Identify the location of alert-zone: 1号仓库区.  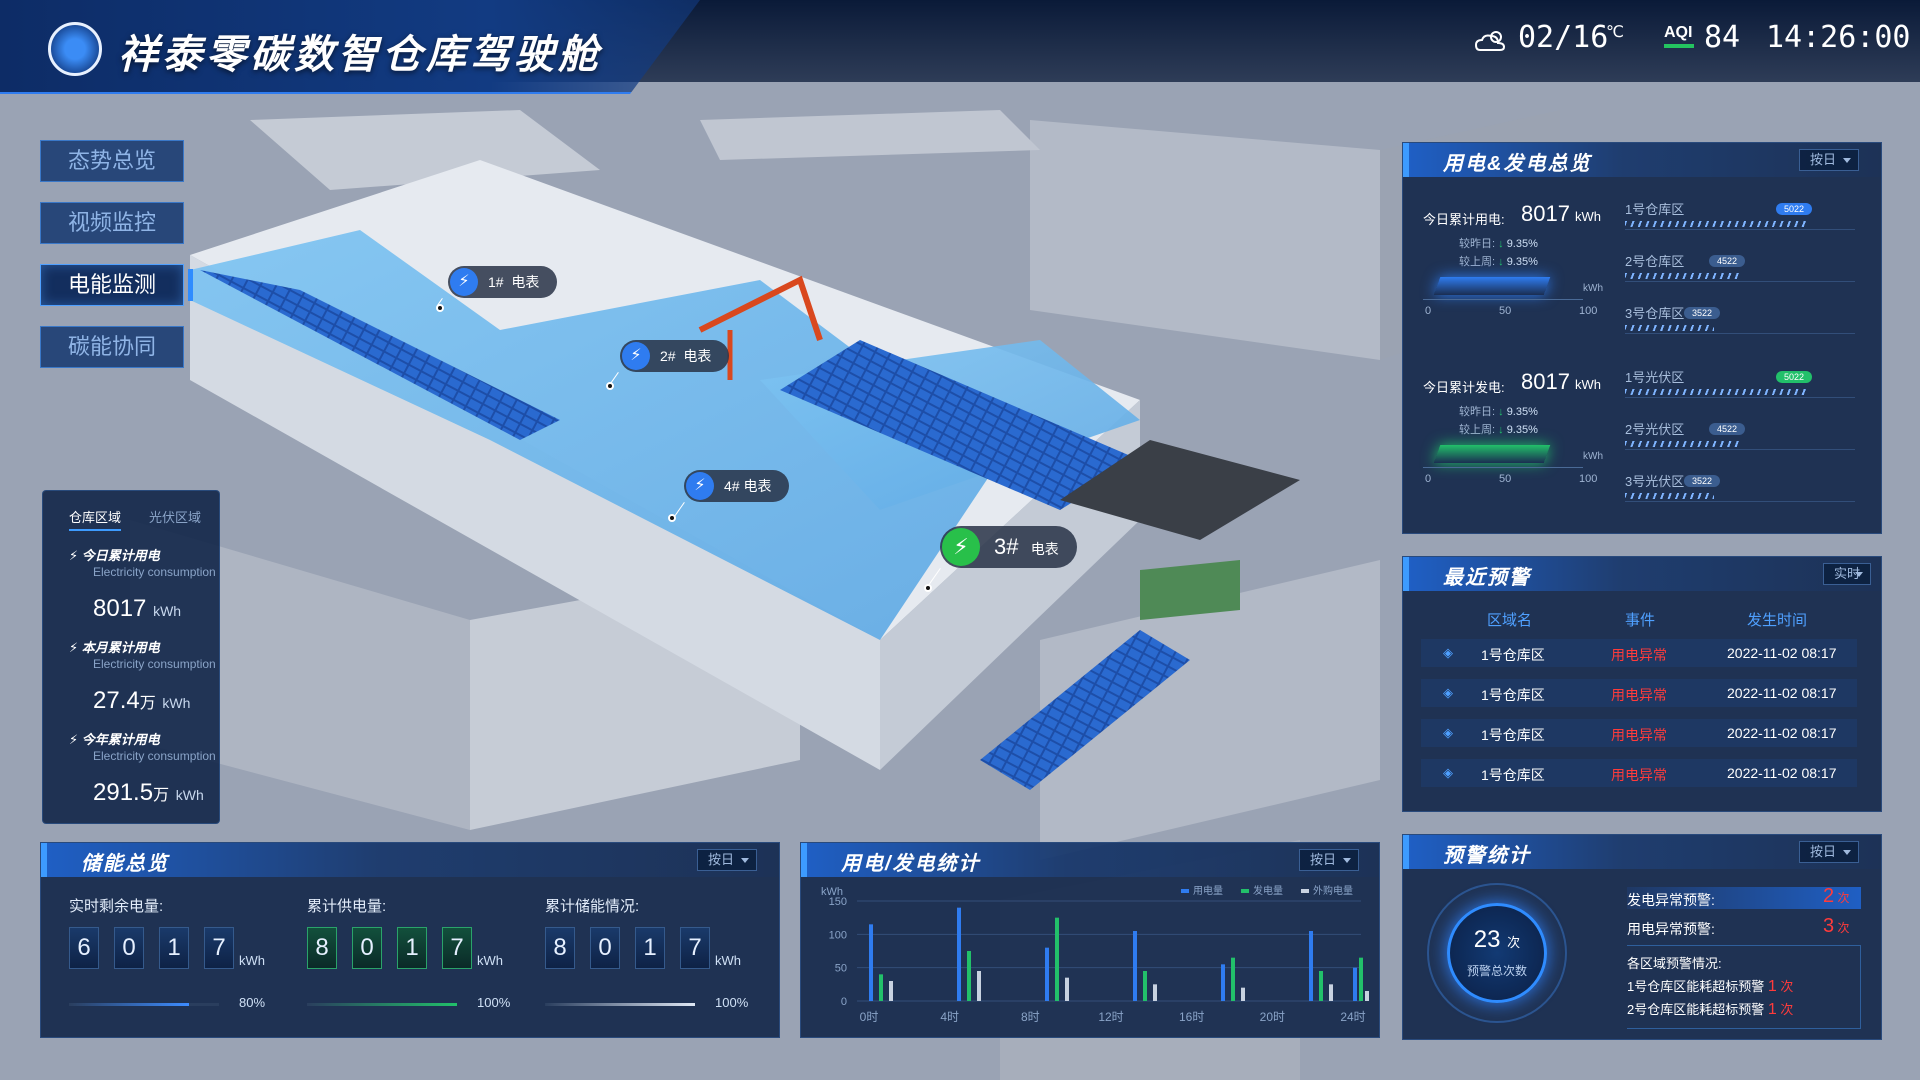
(1513, 655).